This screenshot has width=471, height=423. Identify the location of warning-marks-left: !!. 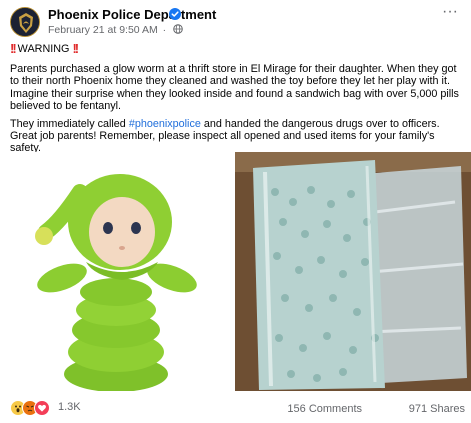
(13, 48).